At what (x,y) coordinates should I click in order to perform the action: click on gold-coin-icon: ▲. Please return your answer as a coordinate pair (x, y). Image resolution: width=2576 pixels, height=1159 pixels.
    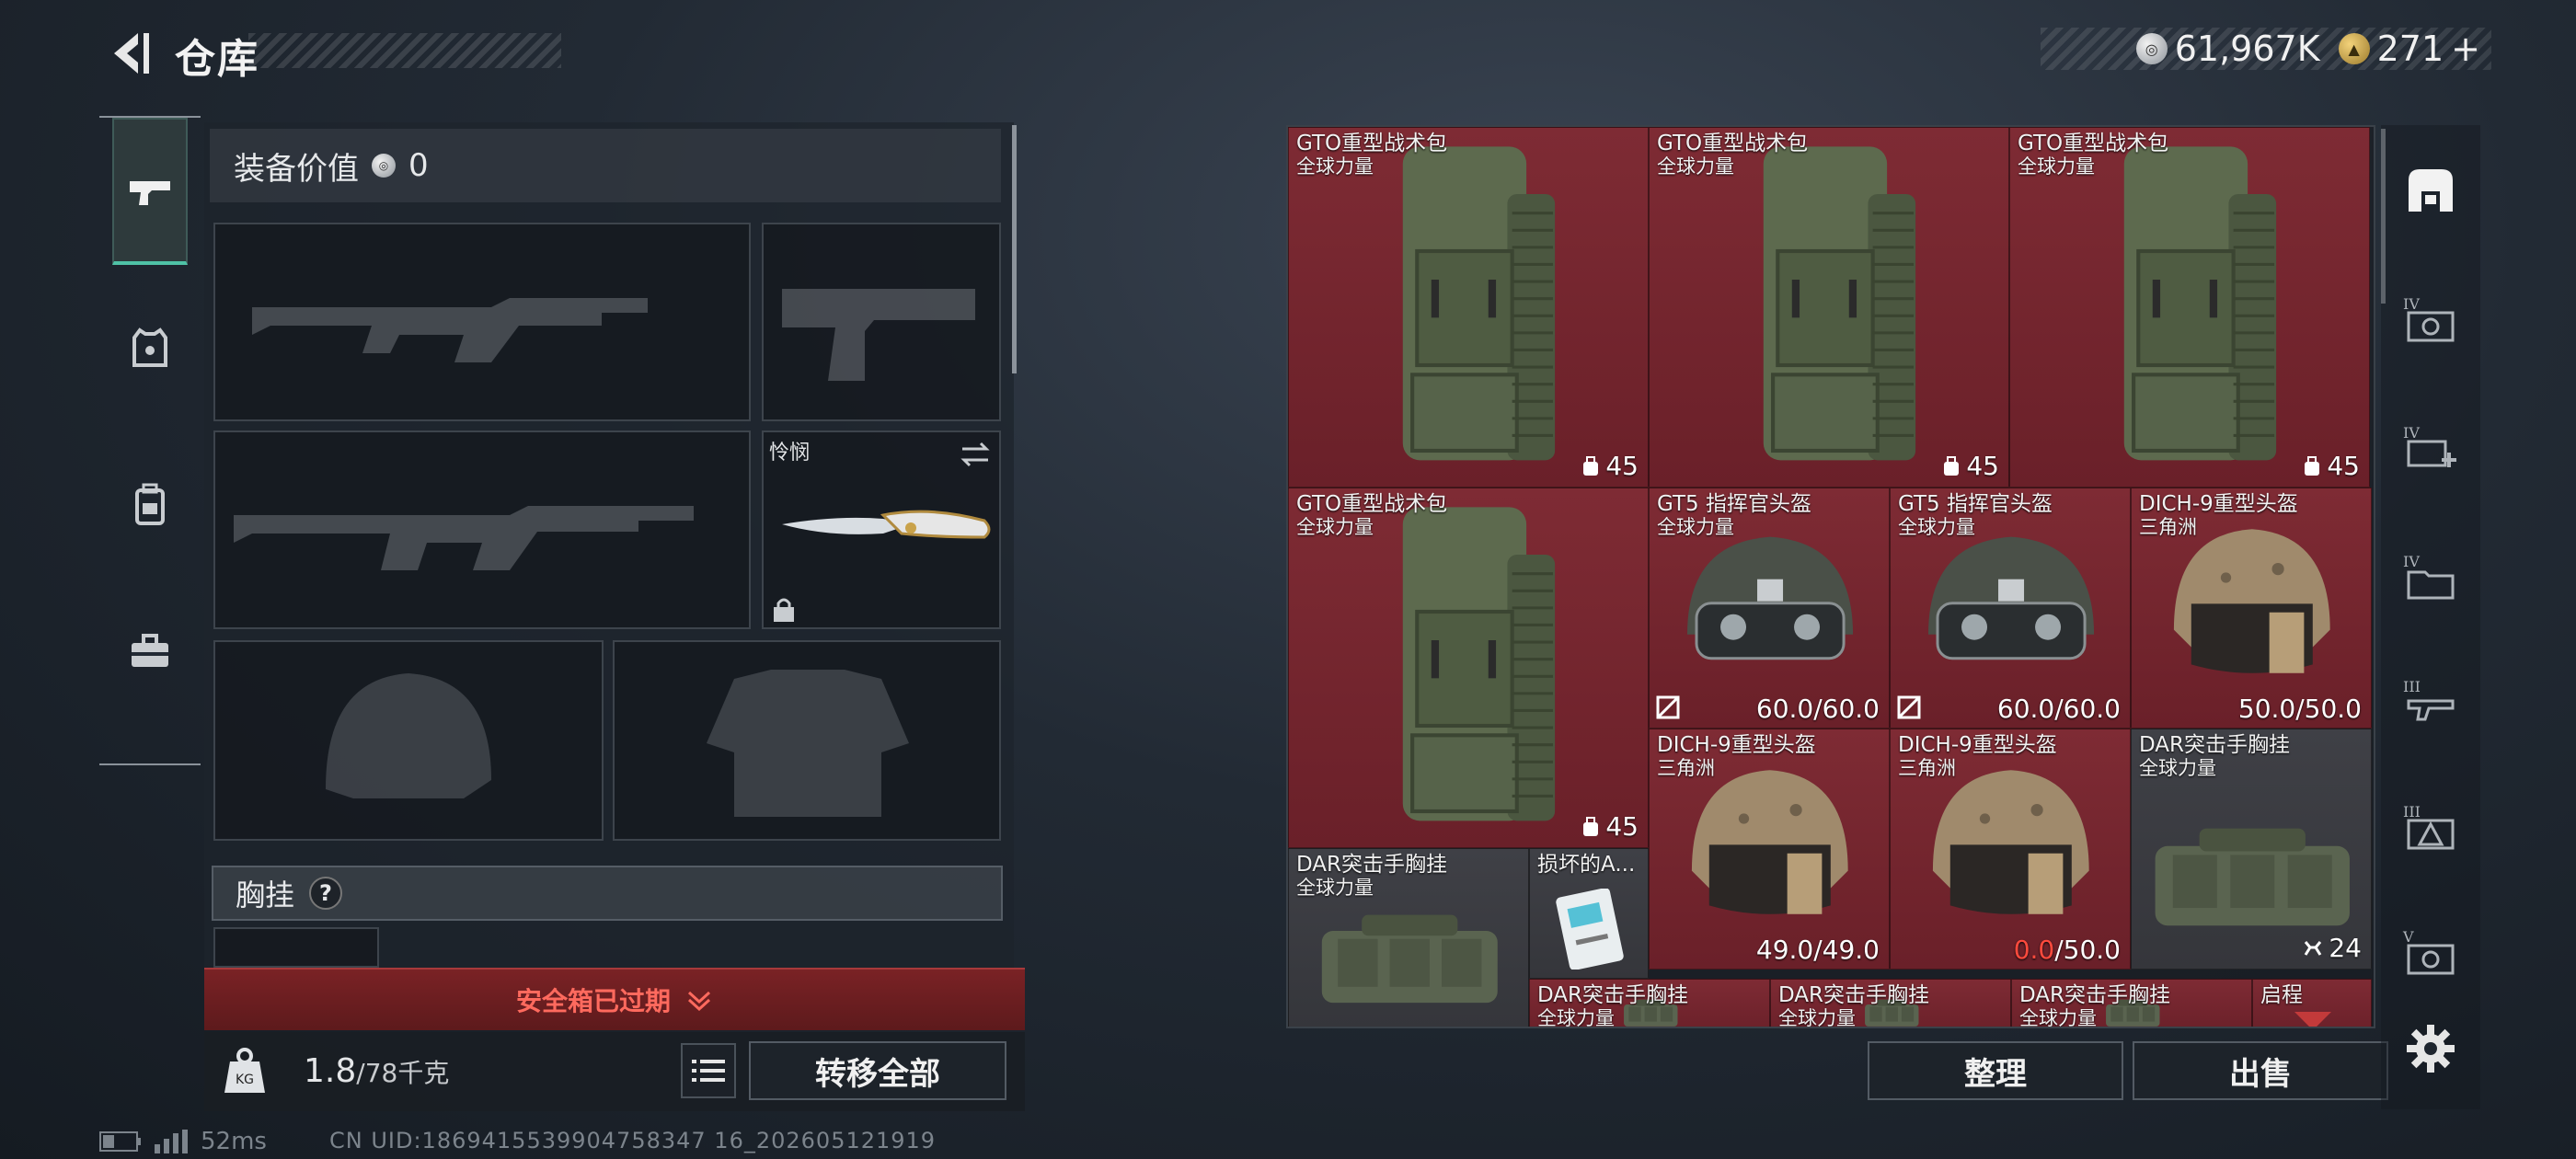
    Looking at the image, I should click on (2354, 48).